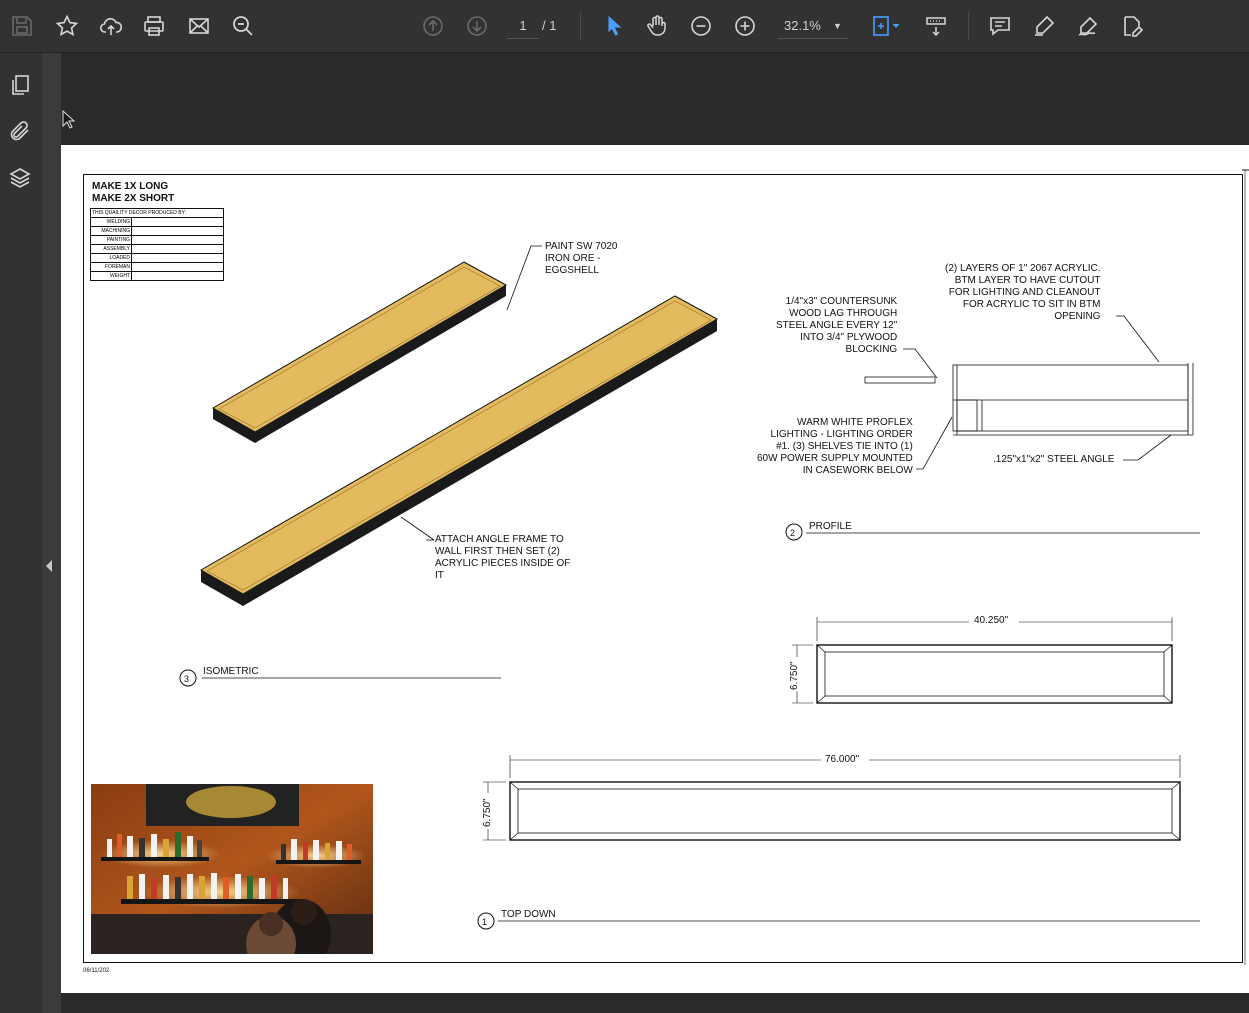 The width and height of the screenshot is (1249, 1013). What do you see at coordinates (51, 533) in the screenshot?
I see `panel-splitter` at bounding box center [51, 533].